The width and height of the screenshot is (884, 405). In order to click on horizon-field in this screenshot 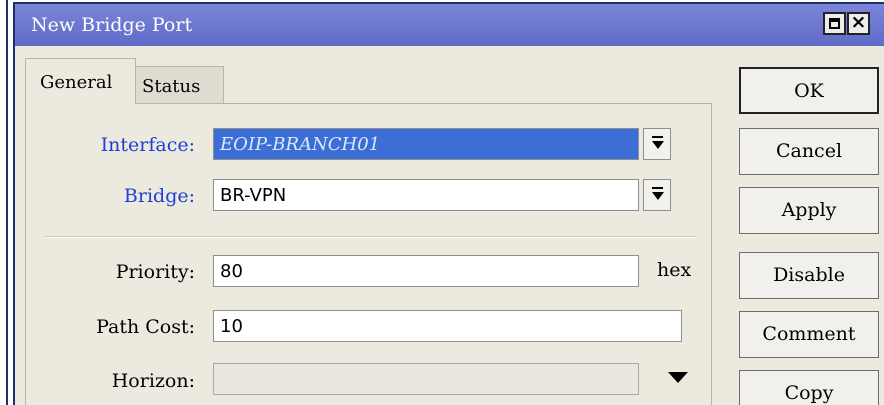, I will do `click(426, 379)`.